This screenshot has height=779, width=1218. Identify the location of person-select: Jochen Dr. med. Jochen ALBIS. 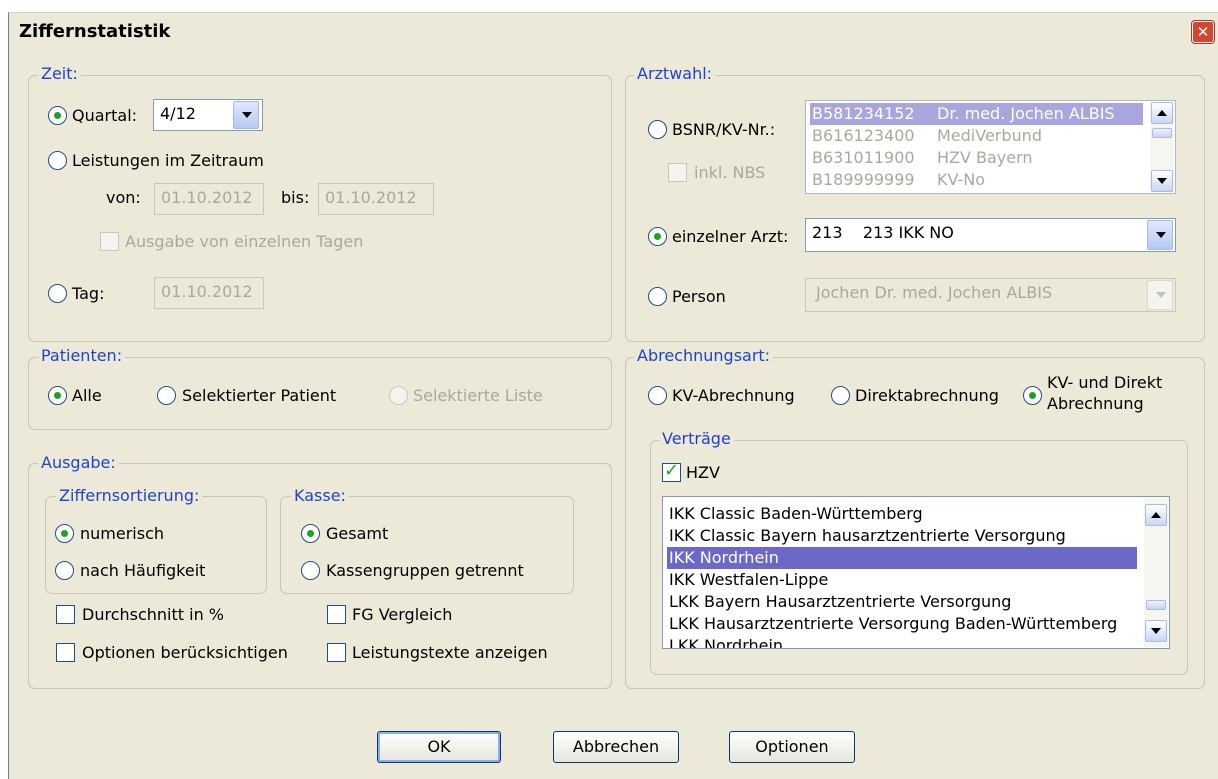
(990, 295).